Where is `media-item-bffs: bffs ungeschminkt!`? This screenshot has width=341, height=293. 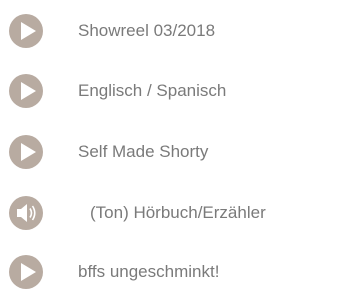
media-item-bffs: bffs ungeschminkt! is located at coordinates (173, 272).